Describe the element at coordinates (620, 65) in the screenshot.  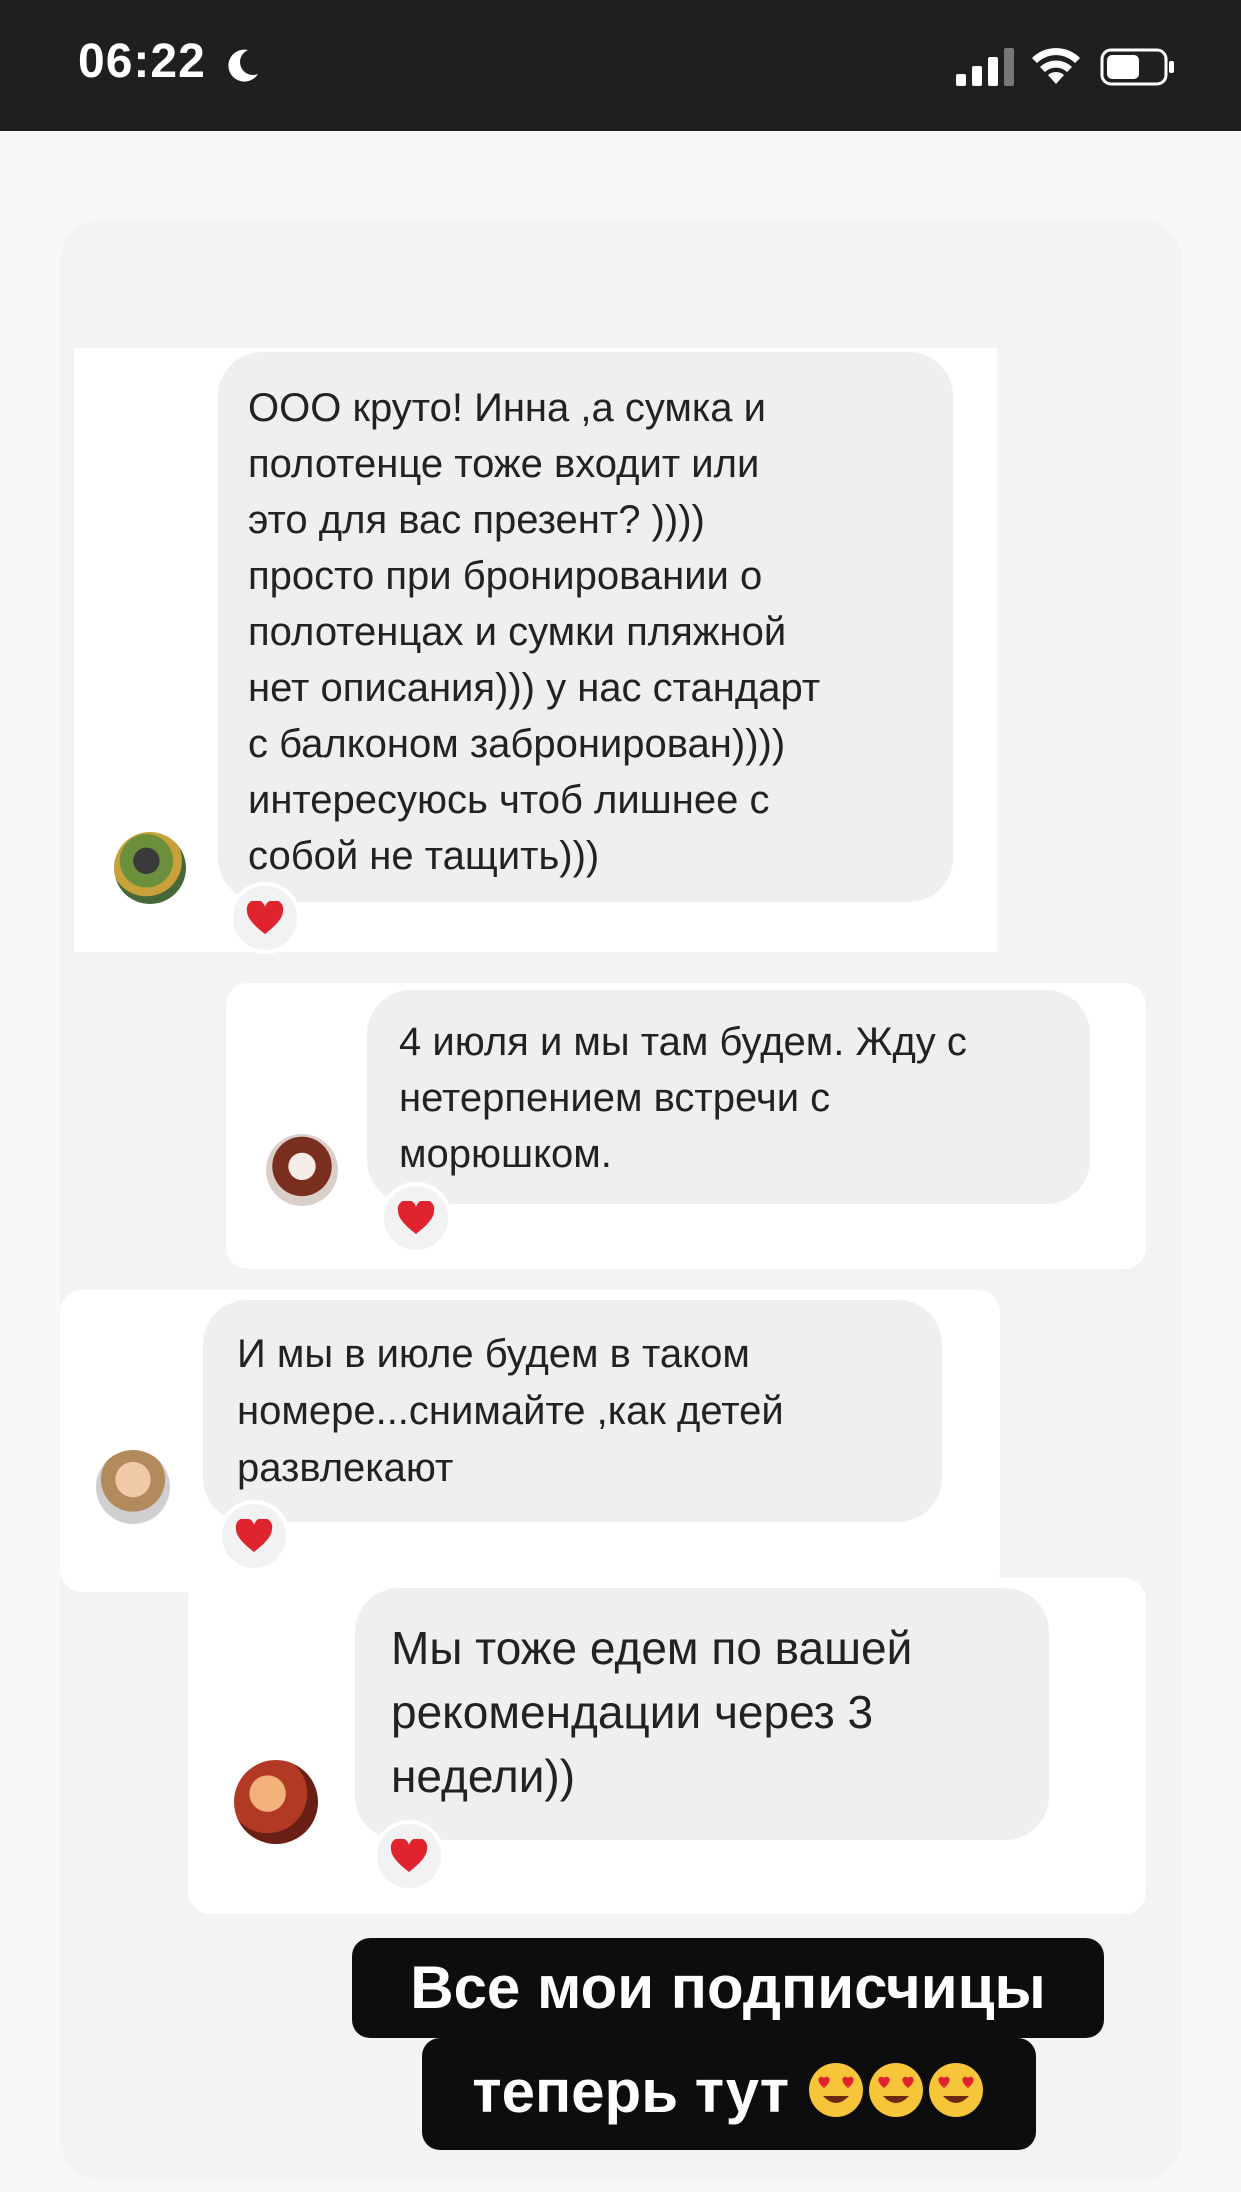
I see `status-bar: 06:22` at that location.